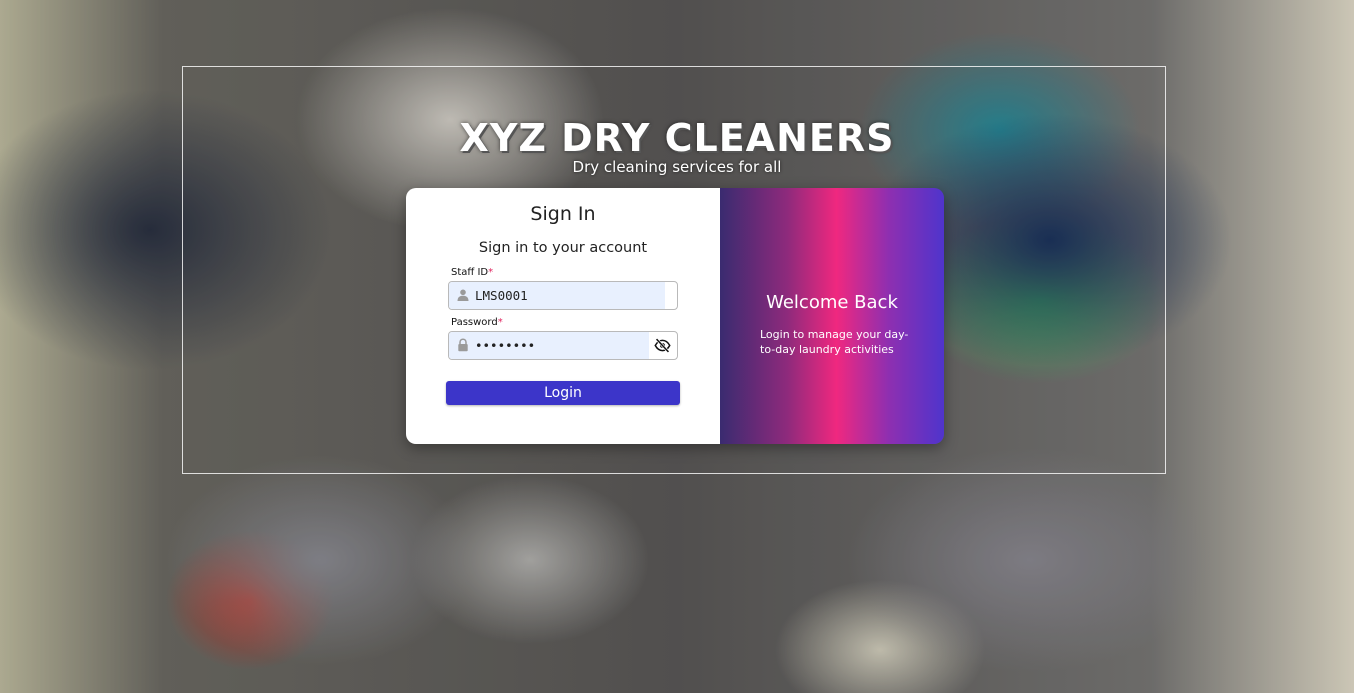  What do you see at coordinates (662, 345) in the screenshot?
I see `eye-slash-icon` at bounding box center [662, 345].